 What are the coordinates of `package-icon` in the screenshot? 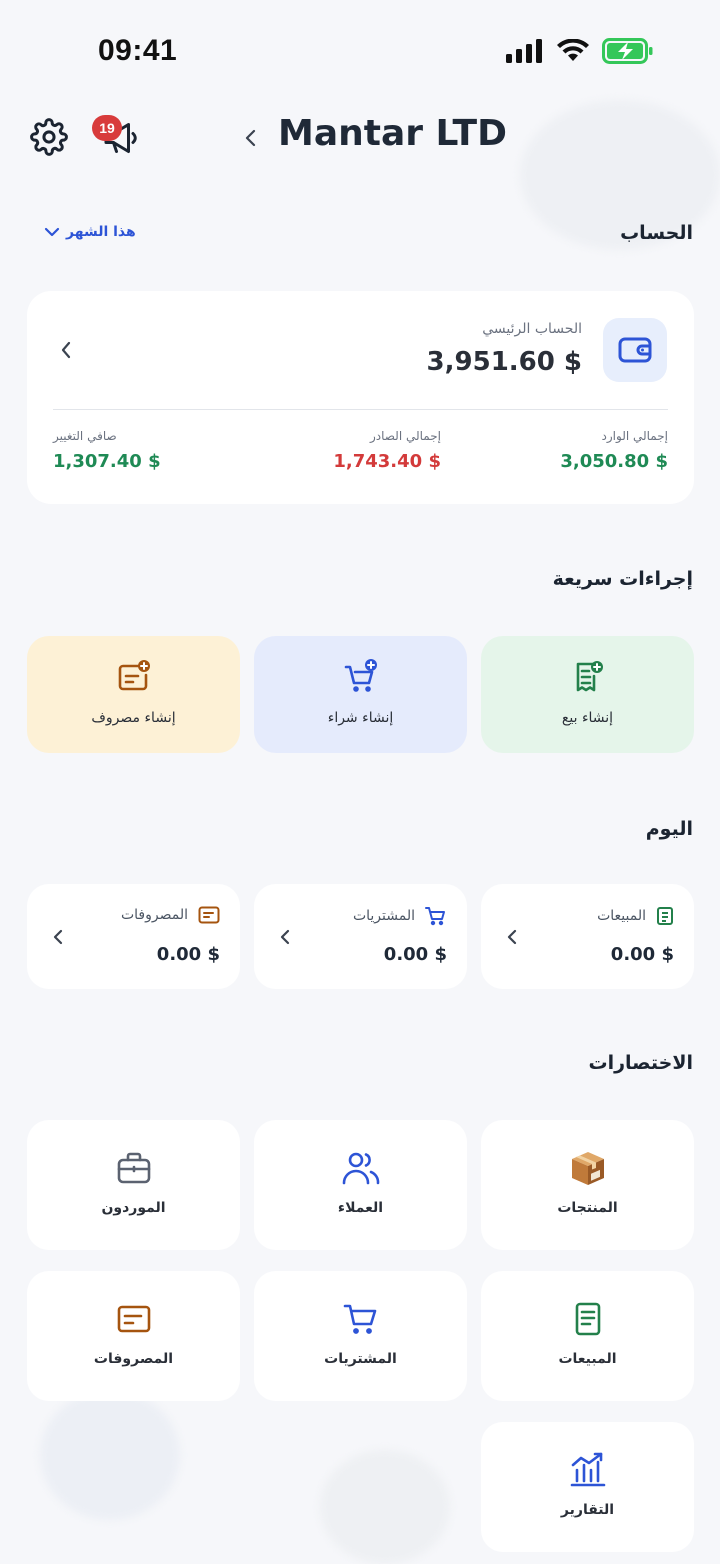 It's located at (587, 1168).